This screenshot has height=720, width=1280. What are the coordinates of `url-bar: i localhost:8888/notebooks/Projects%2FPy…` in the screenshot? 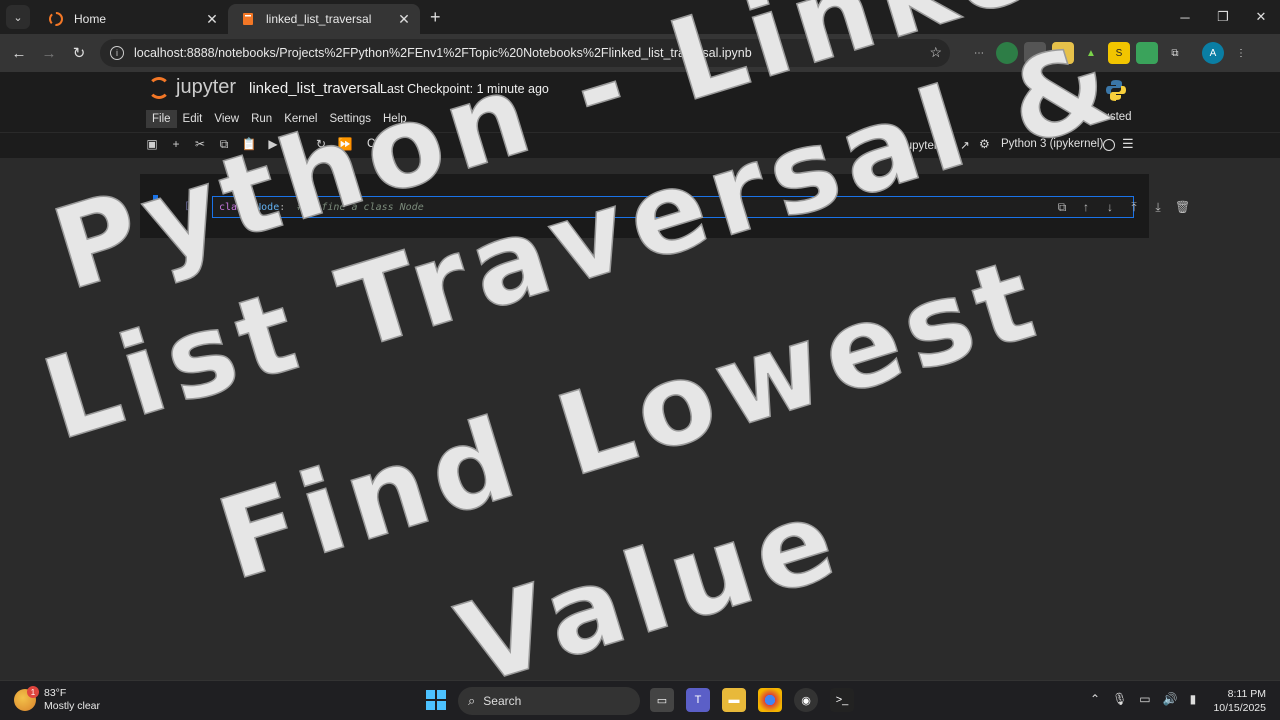 It's located at (525, 53).